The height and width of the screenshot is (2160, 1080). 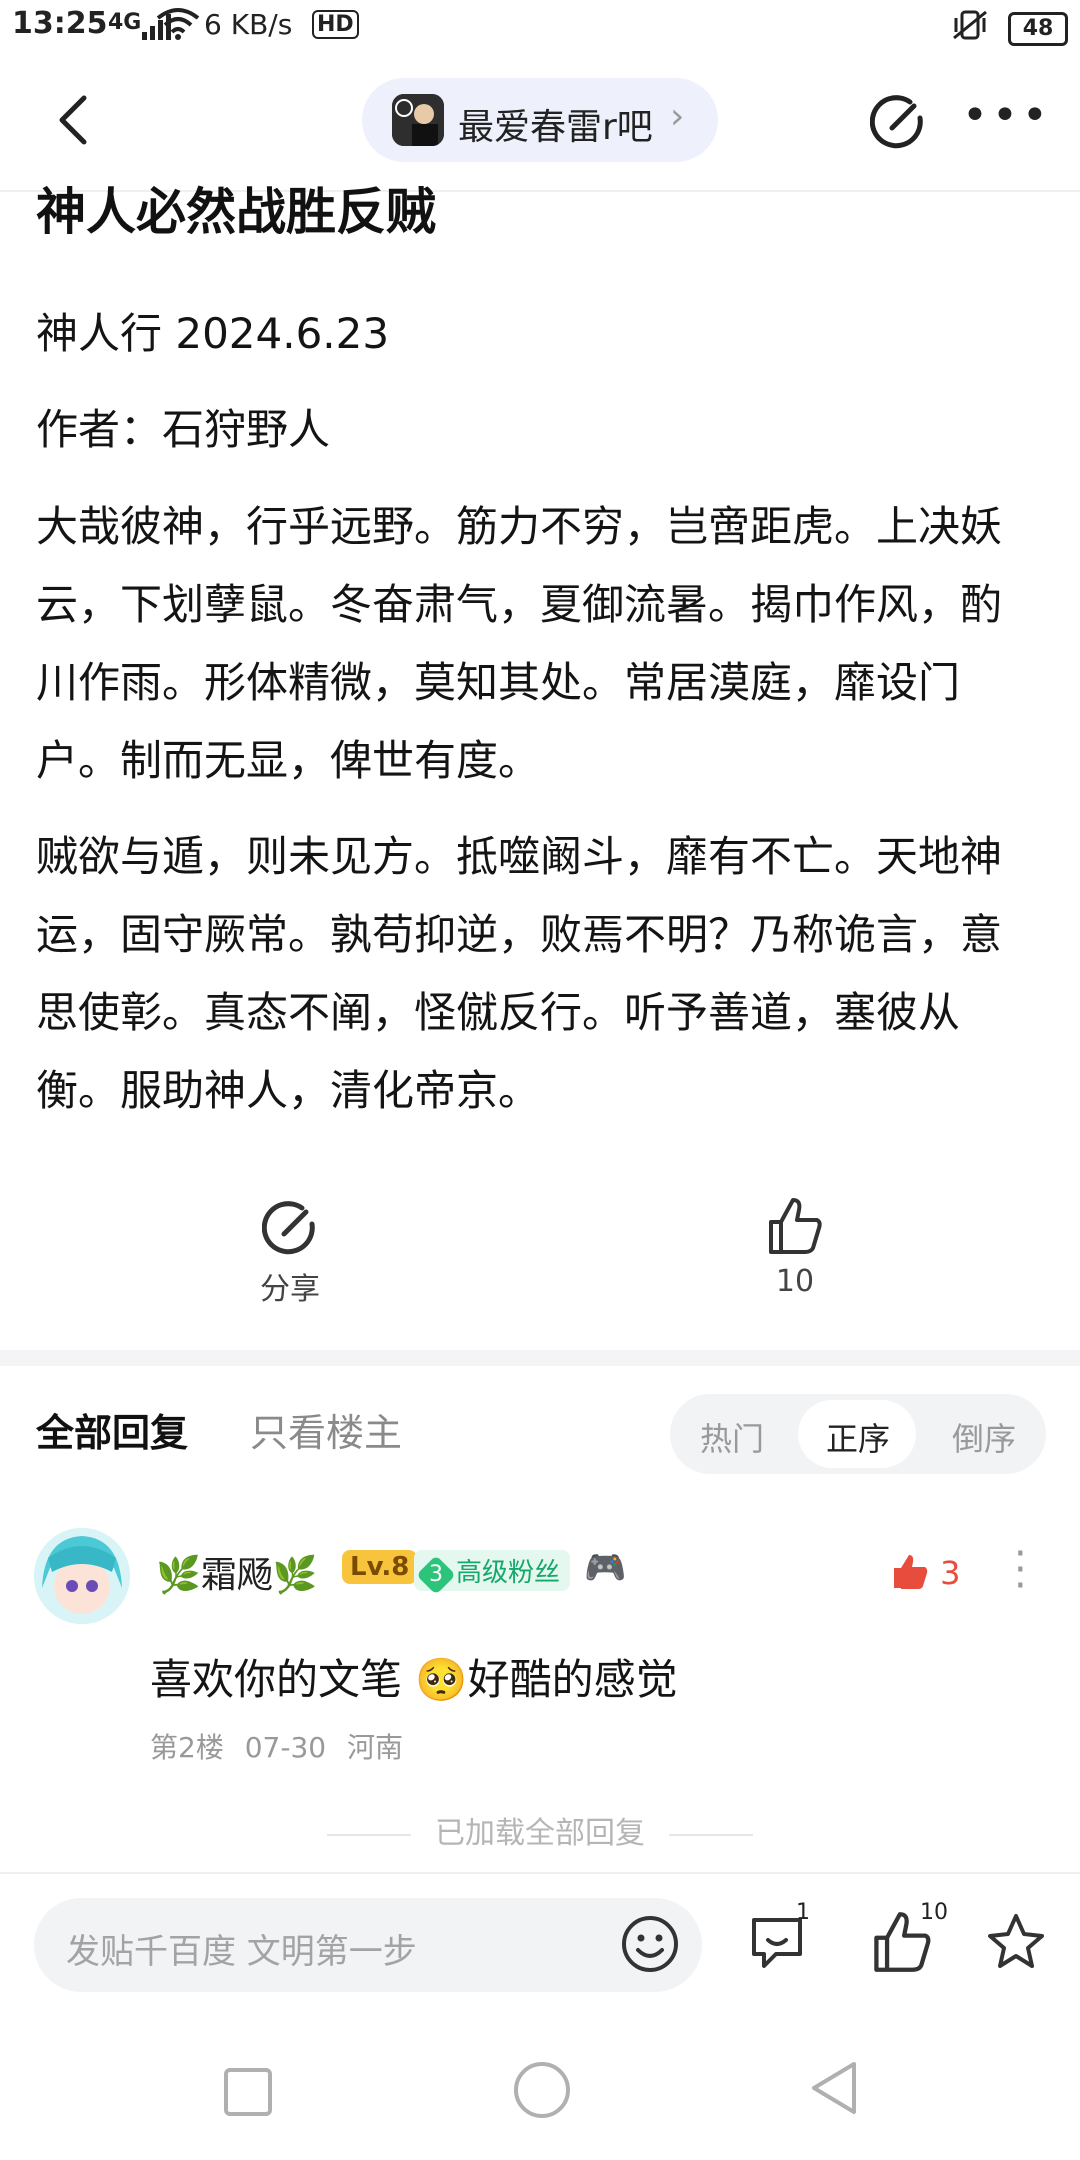 I want to click on comment-like-button: 3, so click(x=925, y=1572).